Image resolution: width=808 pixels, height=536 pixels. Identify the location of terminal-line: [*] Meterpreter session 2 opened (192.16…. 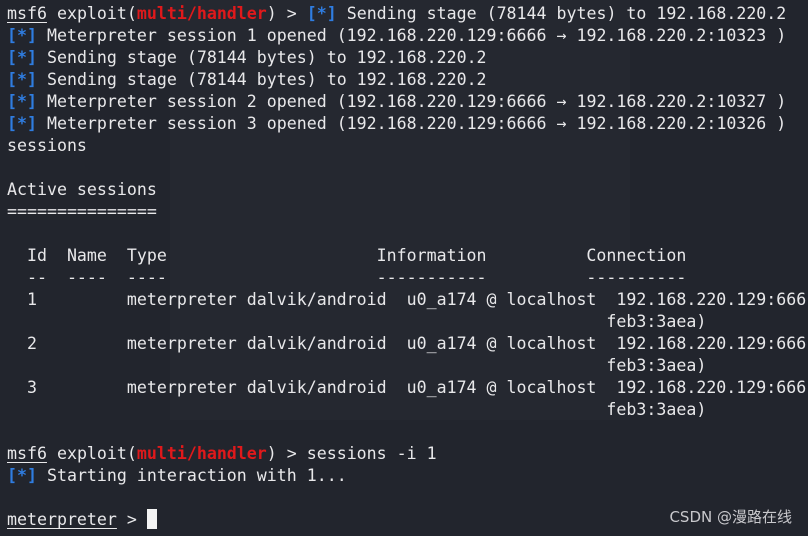
(406, 102).